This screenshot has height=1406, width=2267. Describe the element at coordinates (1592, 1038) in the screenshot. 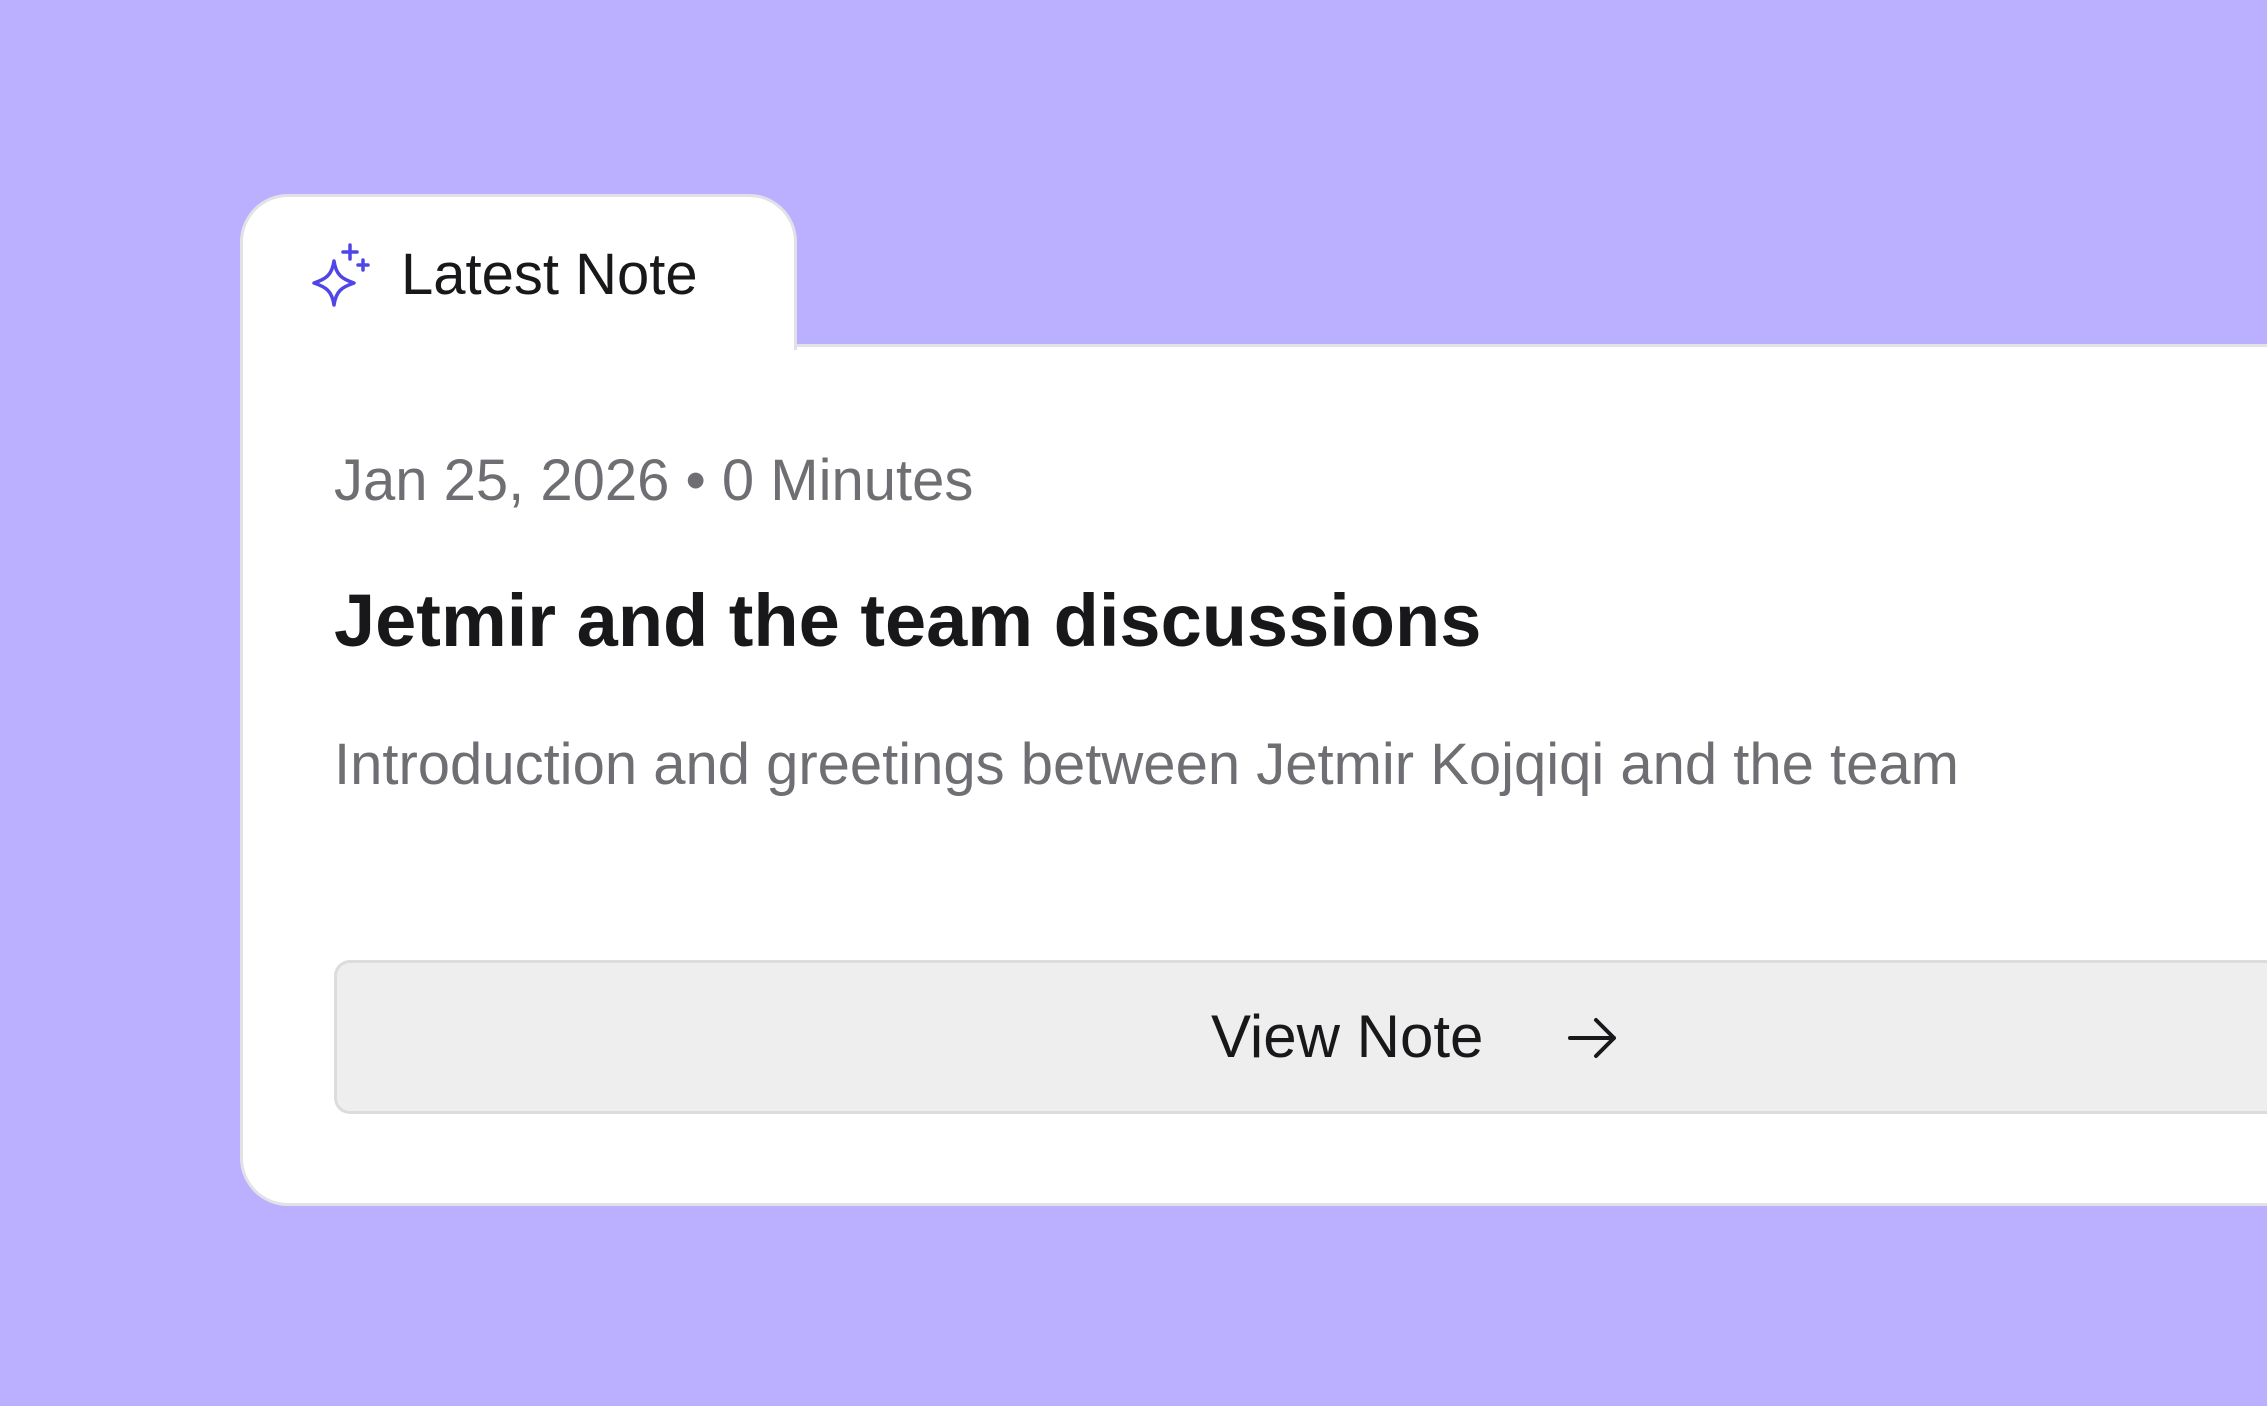

I see `arrow-right-icon` at that location.